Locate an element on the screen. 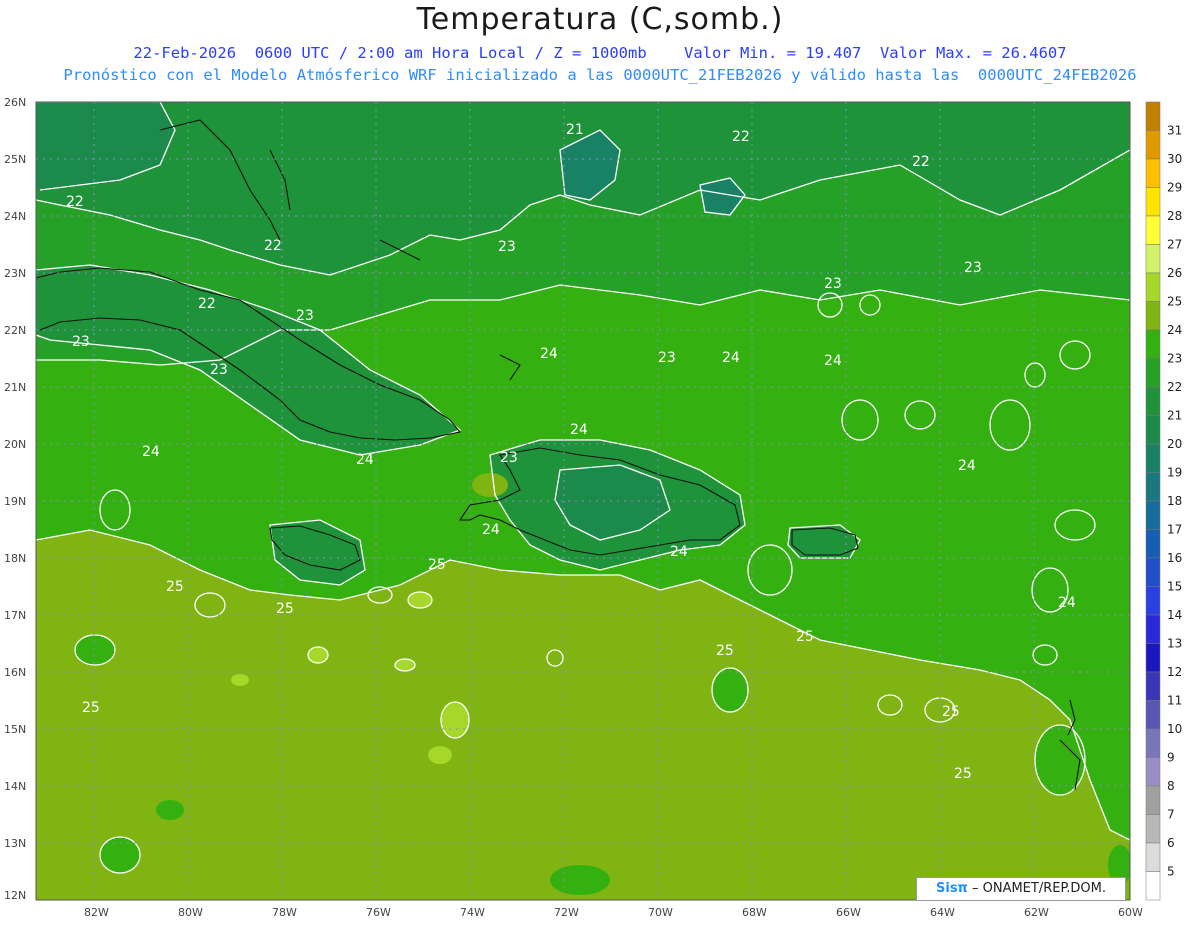 The width and height of the screenshot is (1200, 927). colorbar-label: 9 is located at coordinates (1171, 758).